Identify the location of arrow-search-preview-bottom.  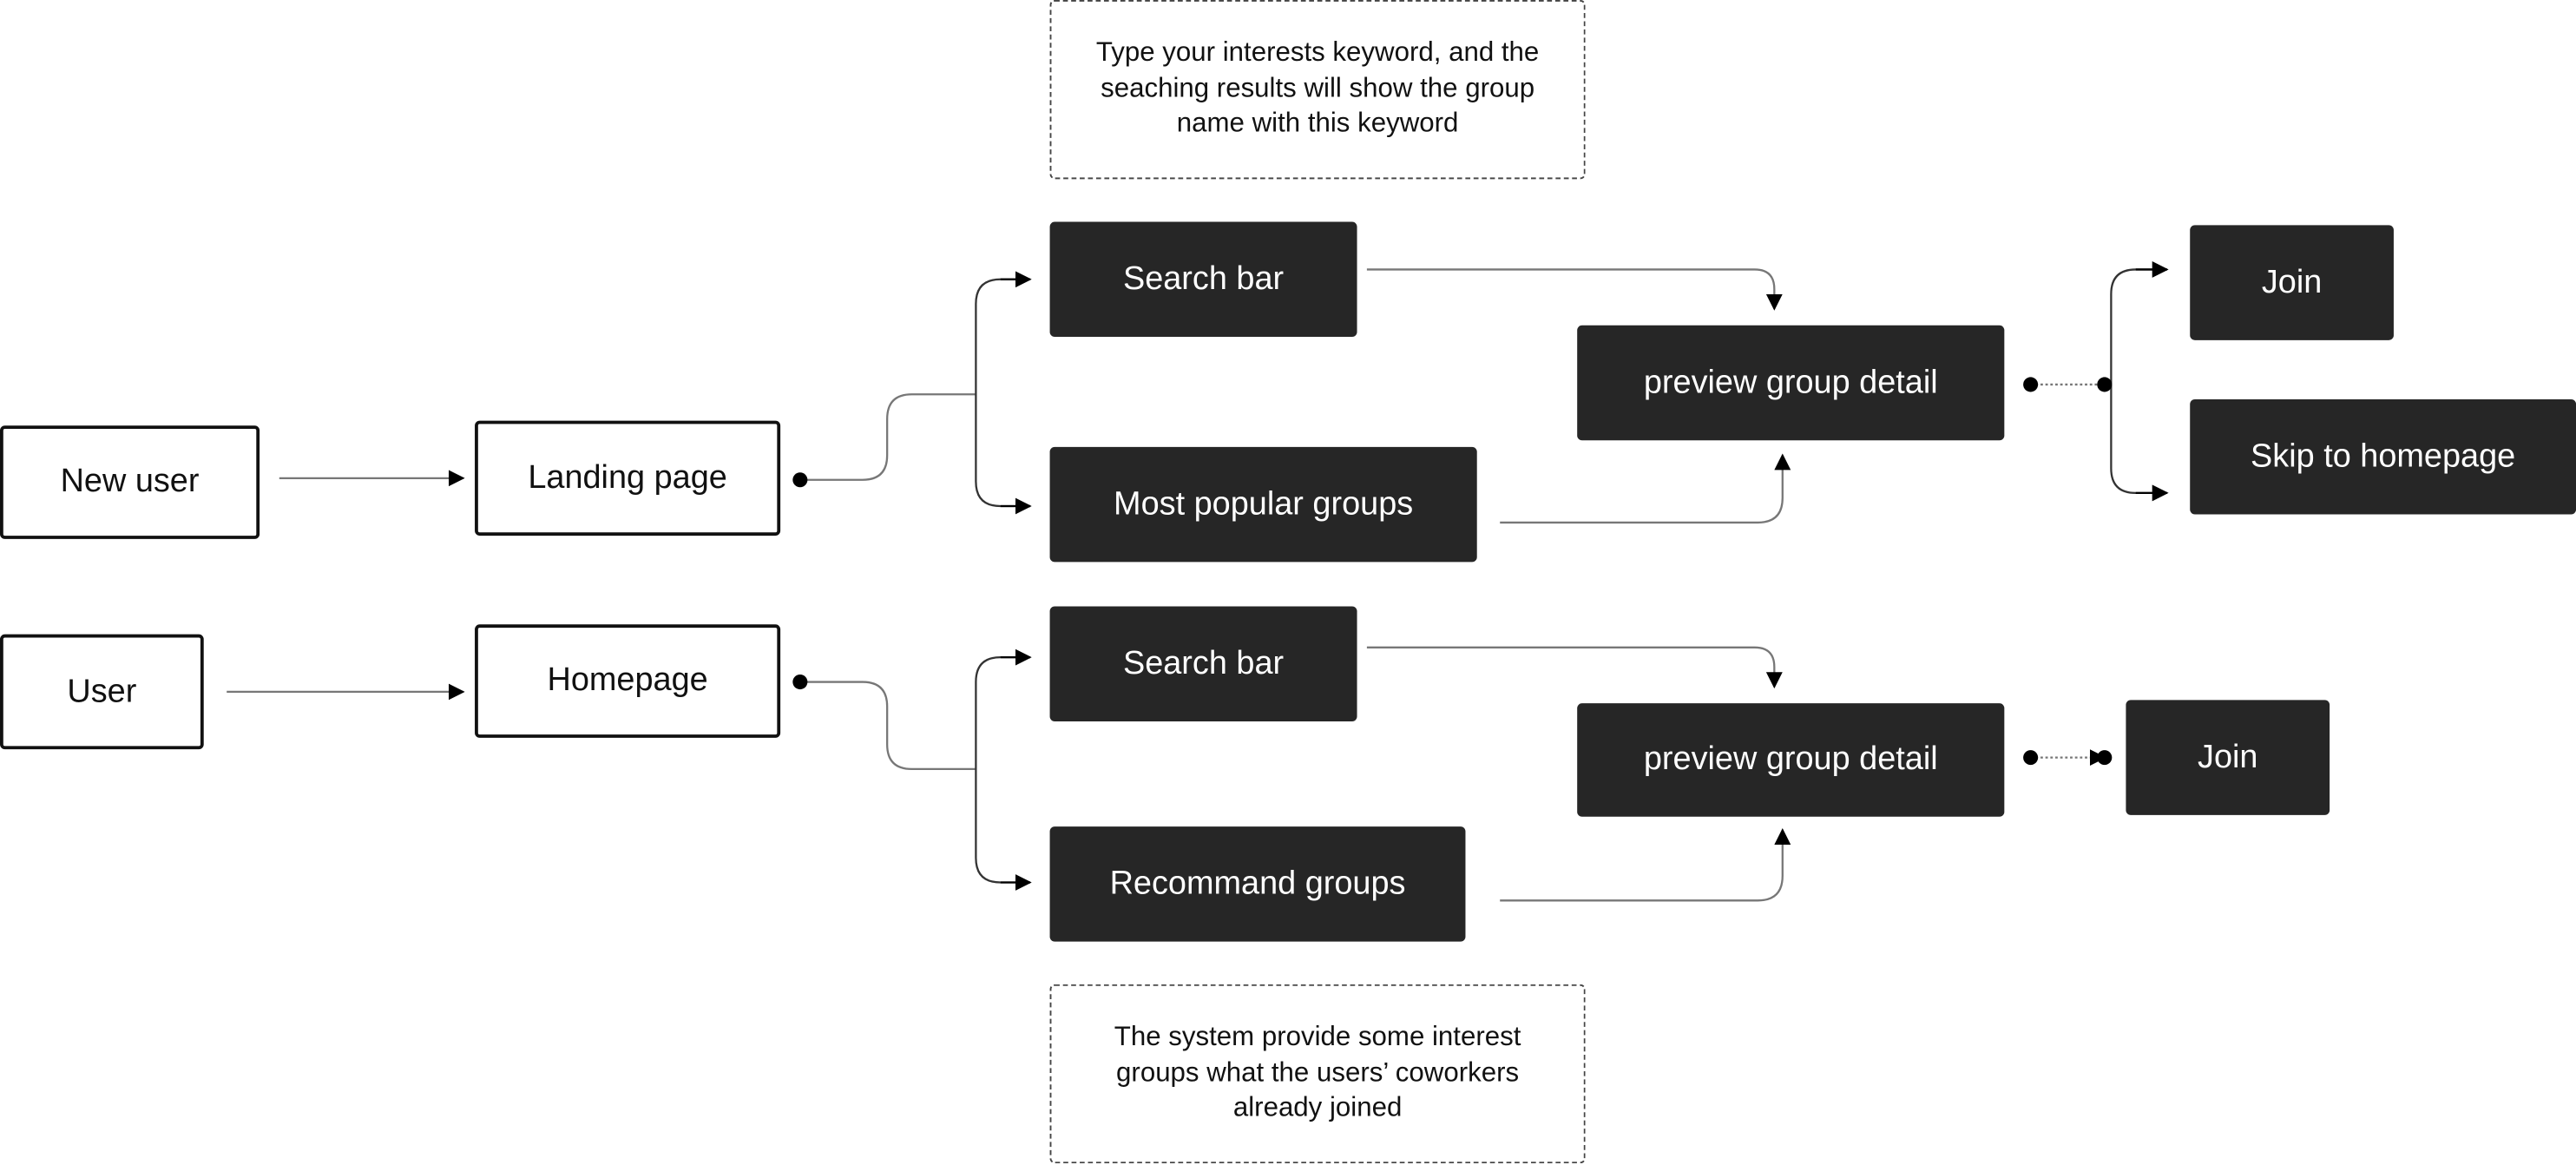
(1574, 668).